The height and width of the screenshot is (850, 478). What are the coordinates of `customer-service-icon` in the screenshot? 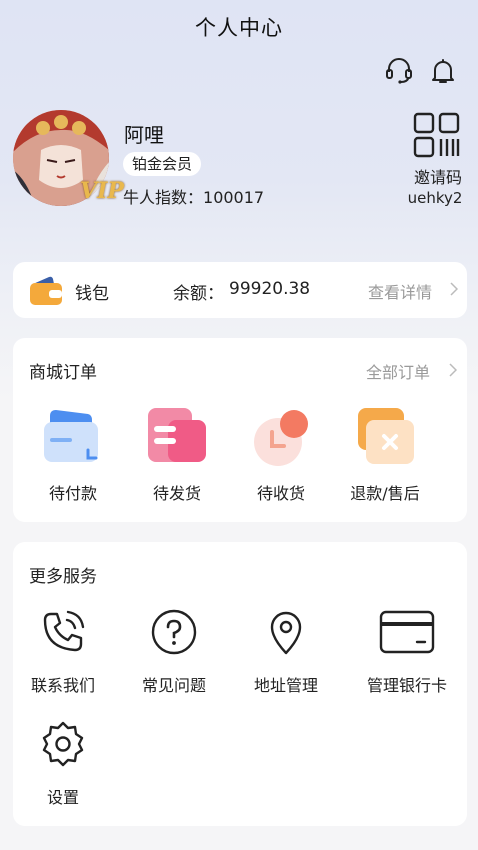 It's located at (399, 71).